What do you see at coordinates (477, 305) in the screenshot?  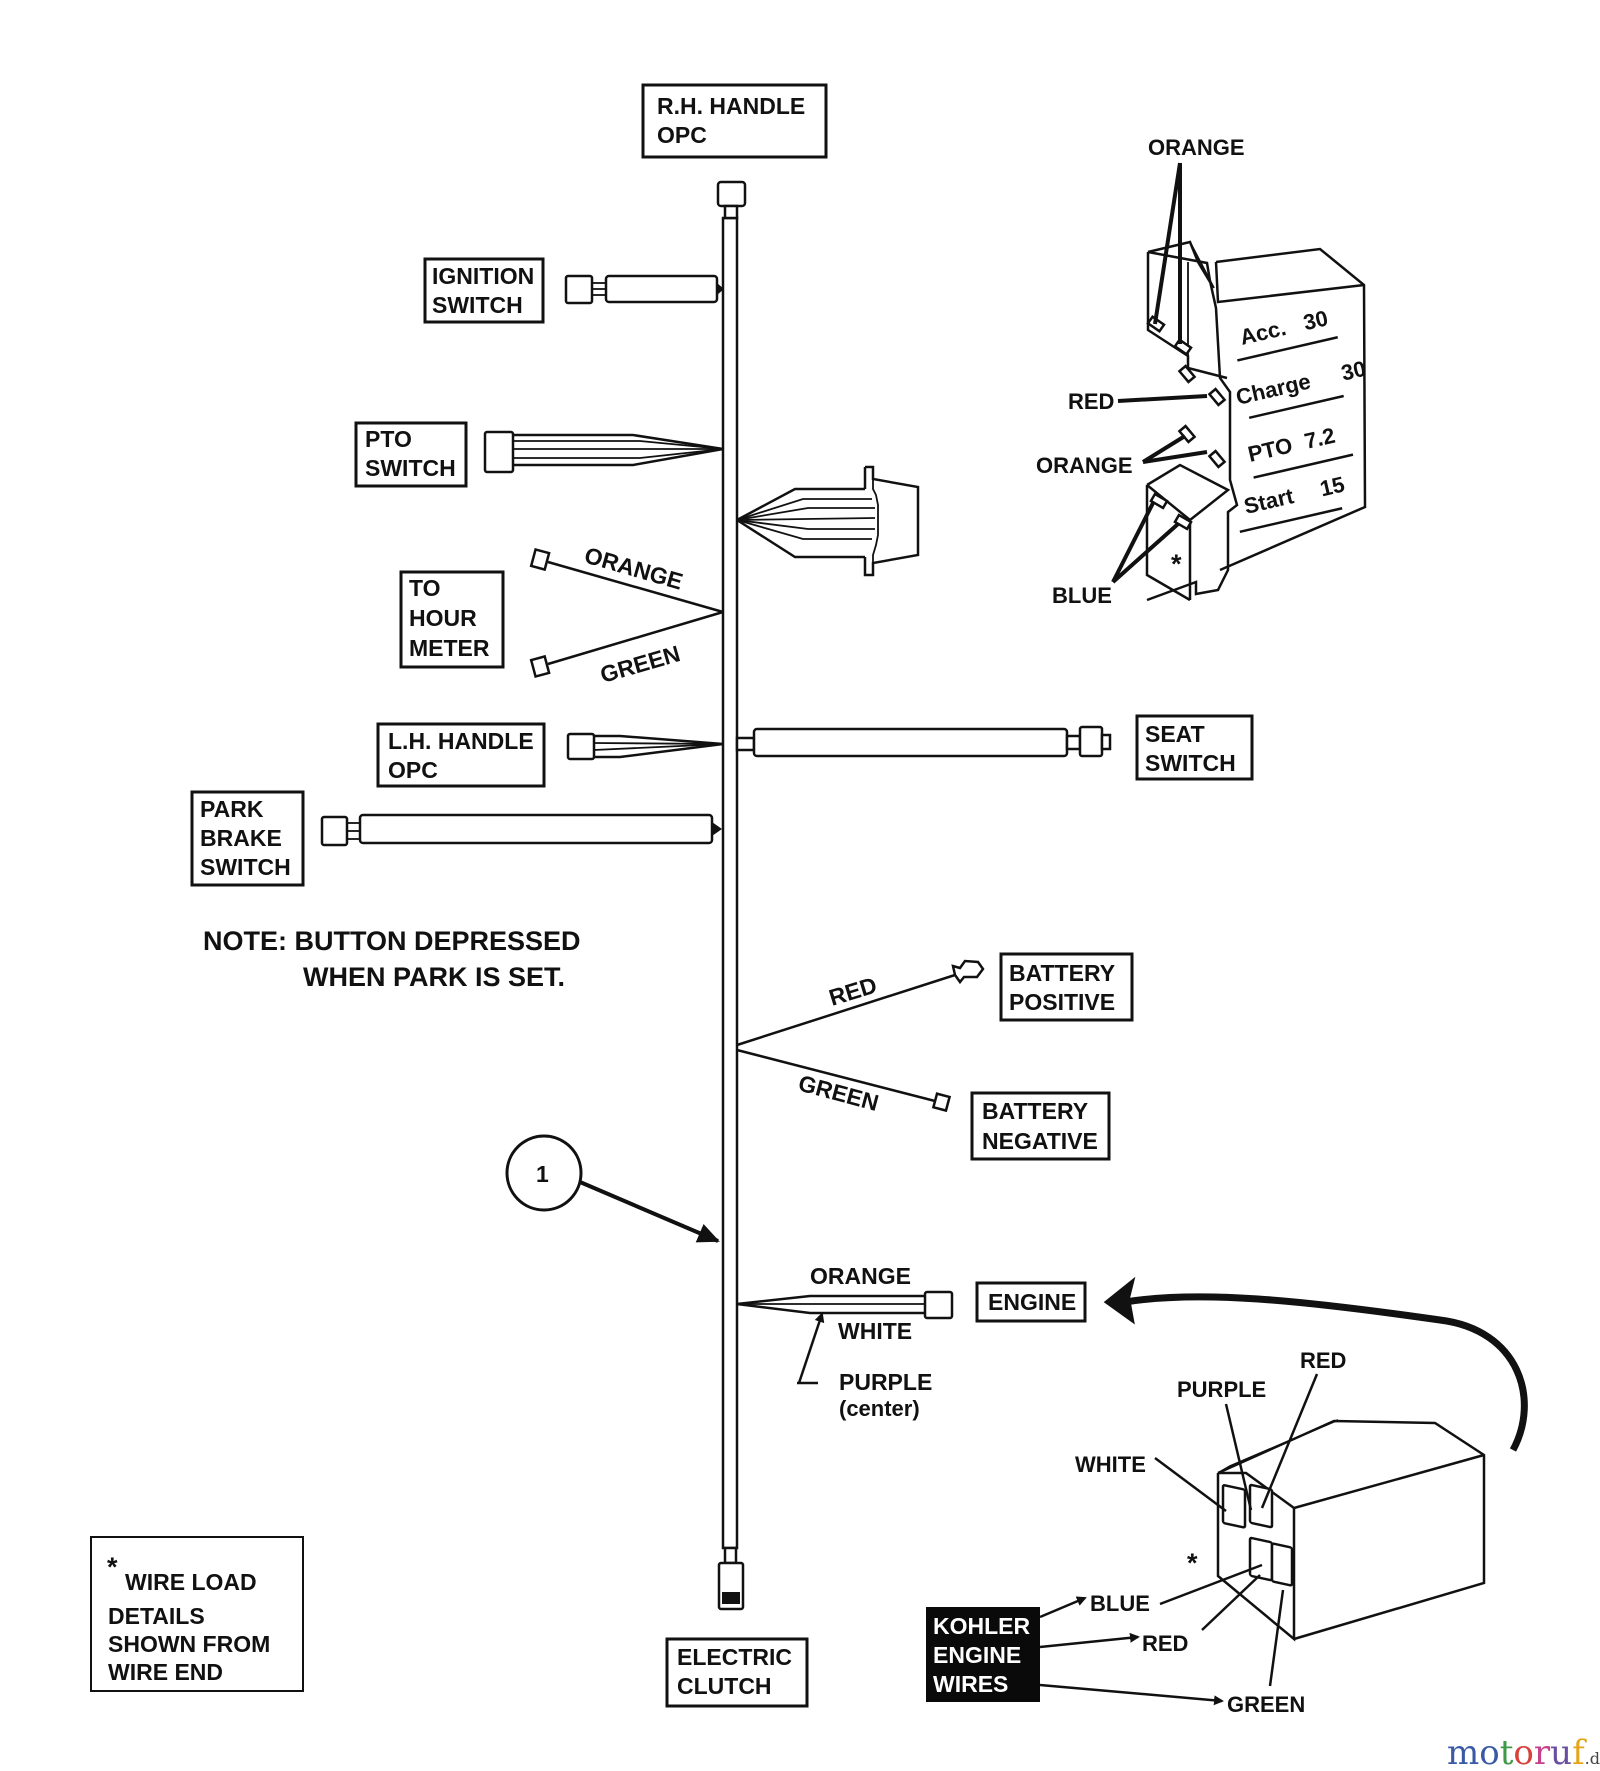 I see `ignition-switch-line2: SWITCH` at bounding box center [477, 305].